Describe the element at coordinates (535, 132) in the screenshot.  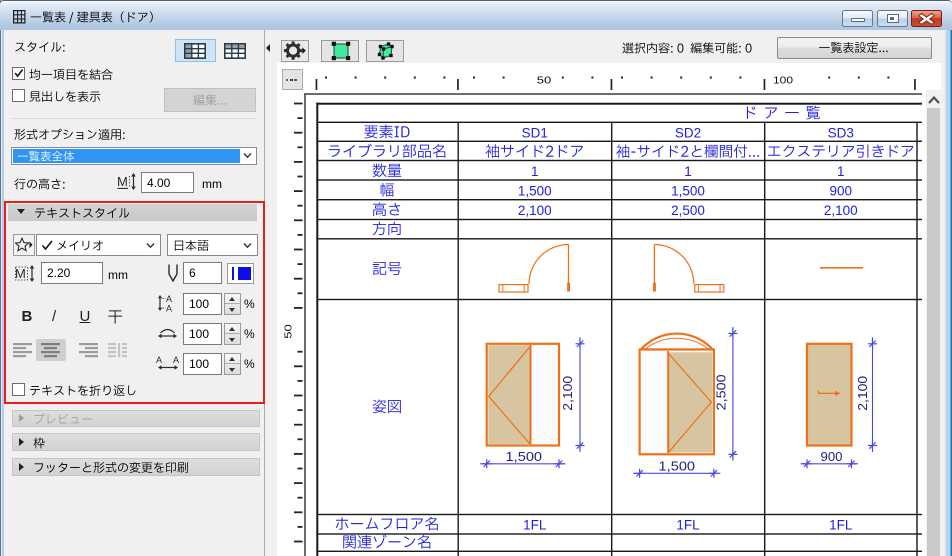
I see `svg-text: SD1` at that location.